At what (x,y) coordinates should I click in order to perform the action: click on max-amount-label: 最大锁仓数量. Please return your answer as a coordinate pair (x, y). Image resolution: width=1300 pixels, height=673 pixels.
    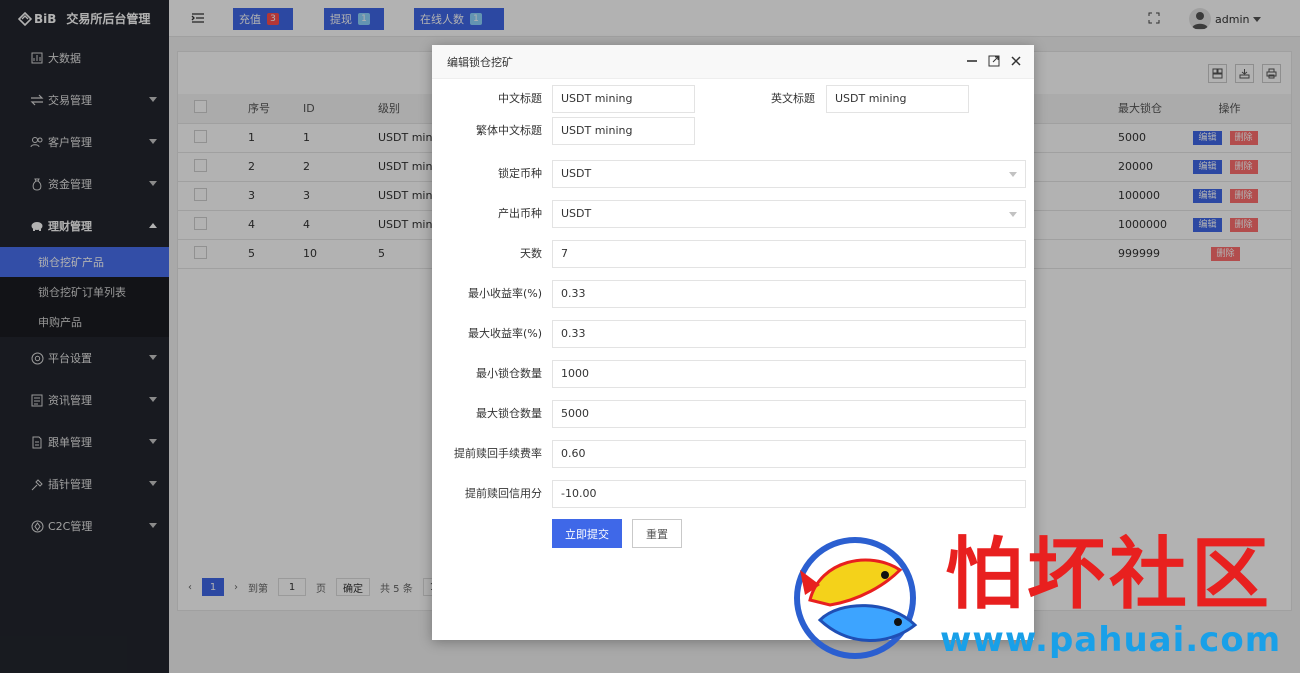
    Looking at the image, I should click on (509, 413).